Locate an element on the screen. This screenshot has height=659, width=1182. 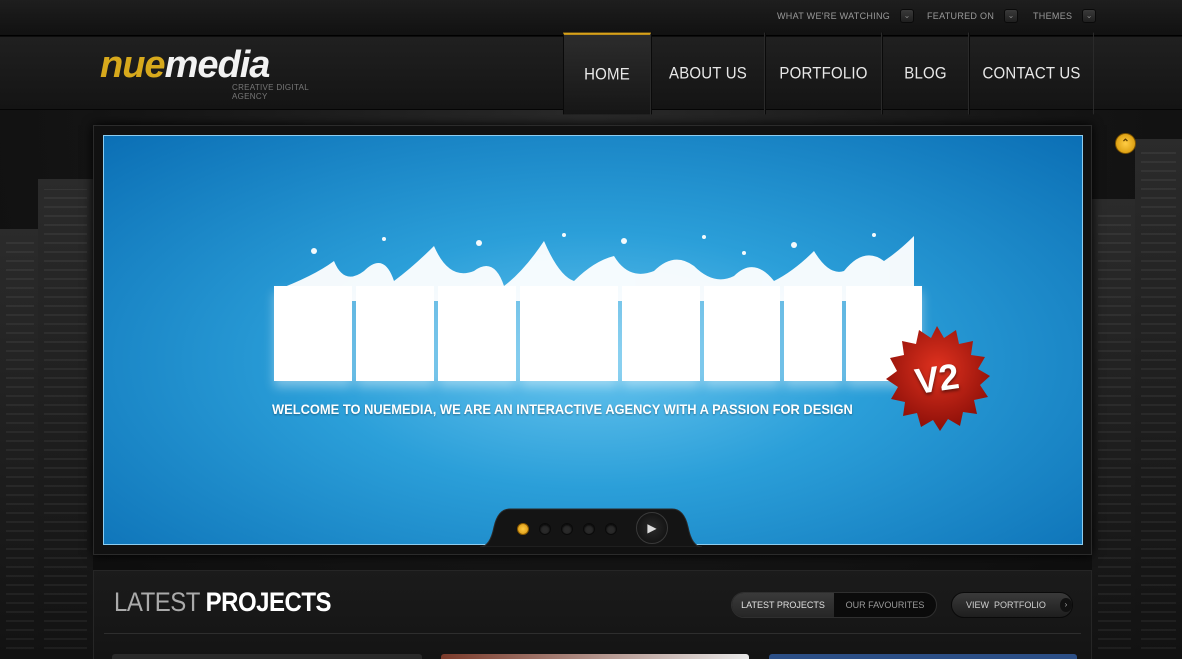
play-icon: ▶ is located at coordinates (652, 528).